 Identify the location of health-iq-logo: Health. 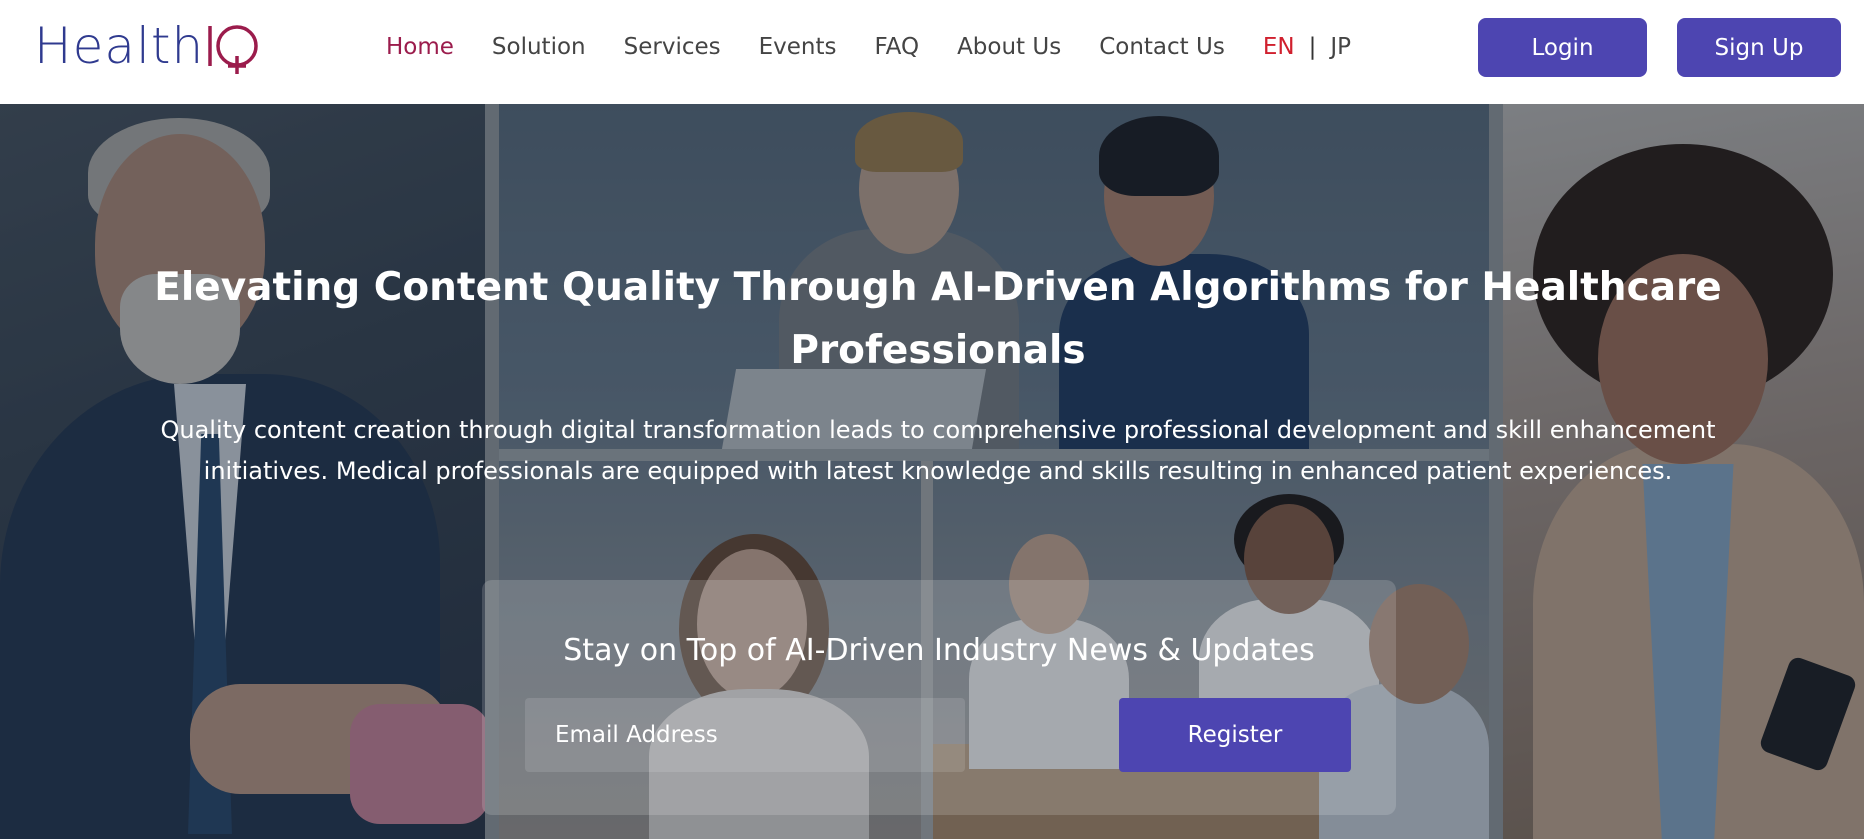
(149, 46).